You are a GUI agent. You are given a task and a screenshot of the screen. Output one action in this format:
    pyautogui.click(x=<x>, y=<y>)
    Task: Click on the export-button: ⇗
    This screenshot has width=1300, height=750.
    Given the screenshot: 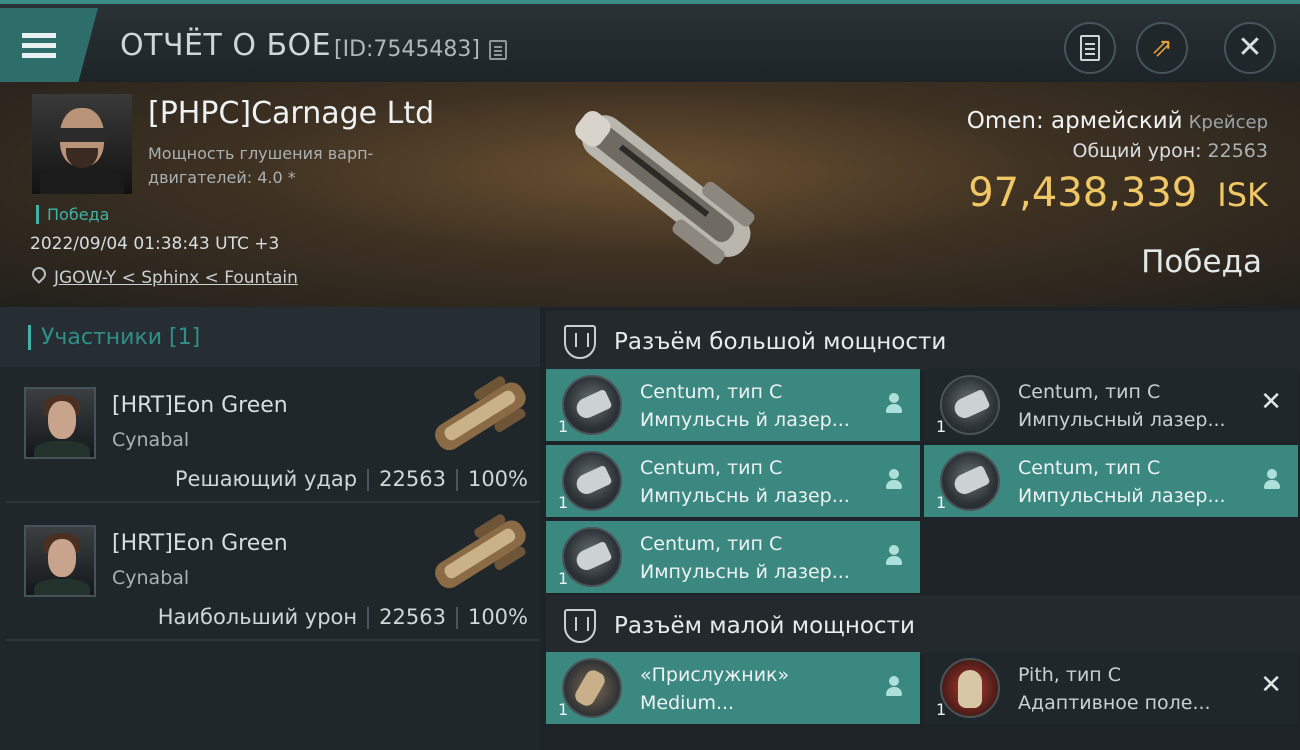 What is the action you would take?
    pyautogui.click(x=1162, y=48)
    